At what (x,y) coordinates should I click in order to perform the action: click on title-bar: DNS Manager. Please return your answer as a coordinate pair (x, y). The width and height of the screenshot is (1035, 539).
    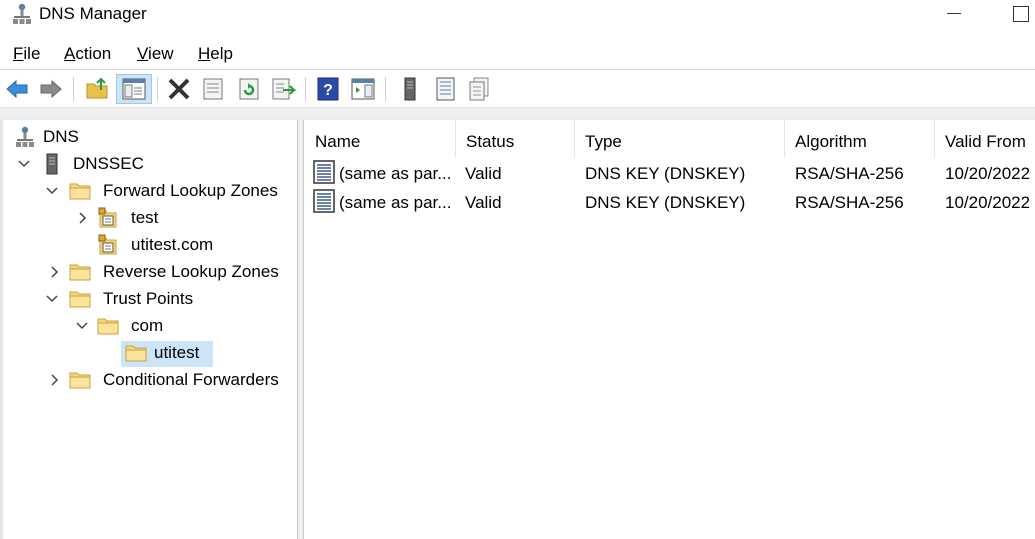
    Looking at the image, I should click on (517, 15).